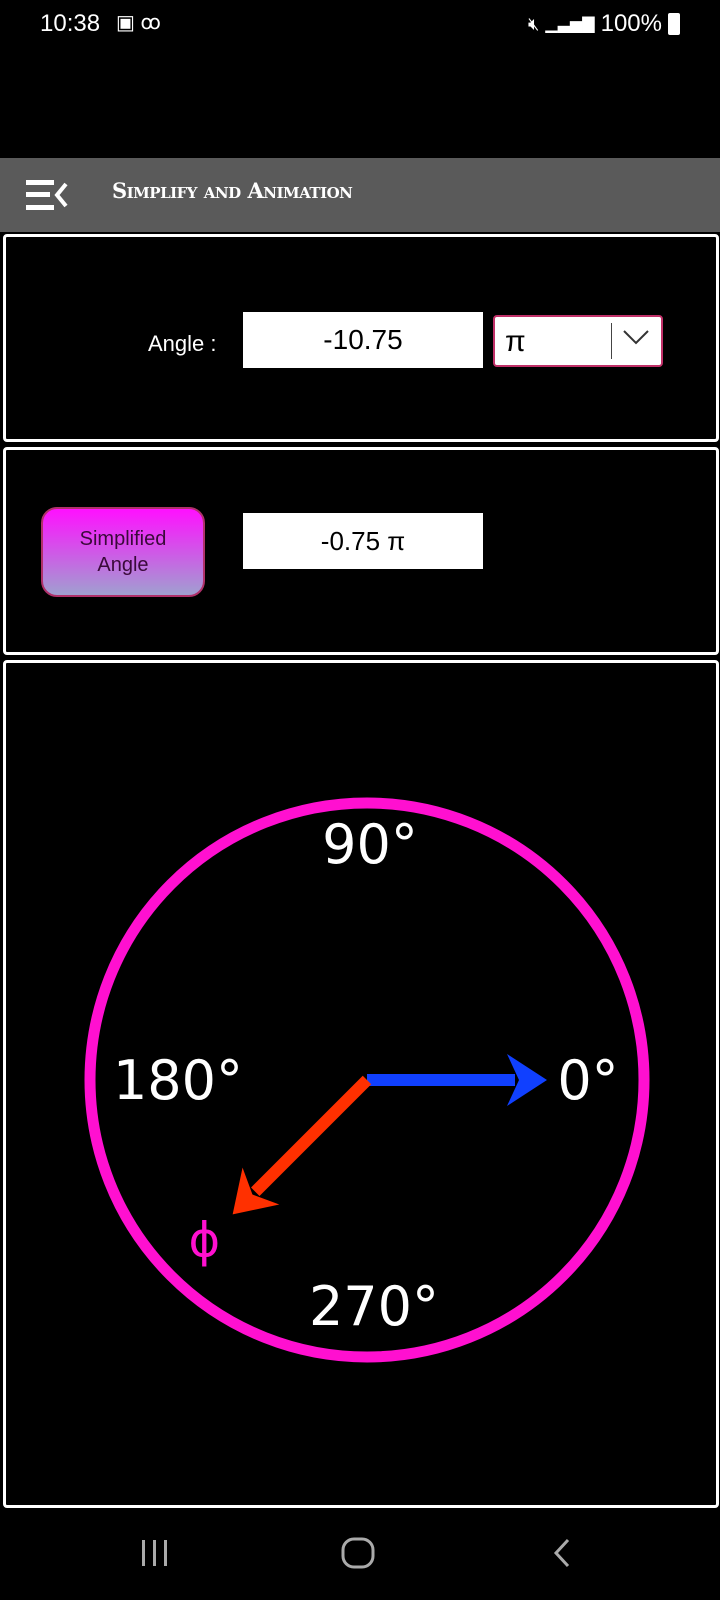 This screenshot has height=1600, width=720. Describe the element at coordinates (611, 341) in the screenshot. I see `dropdown-divider` at that location.